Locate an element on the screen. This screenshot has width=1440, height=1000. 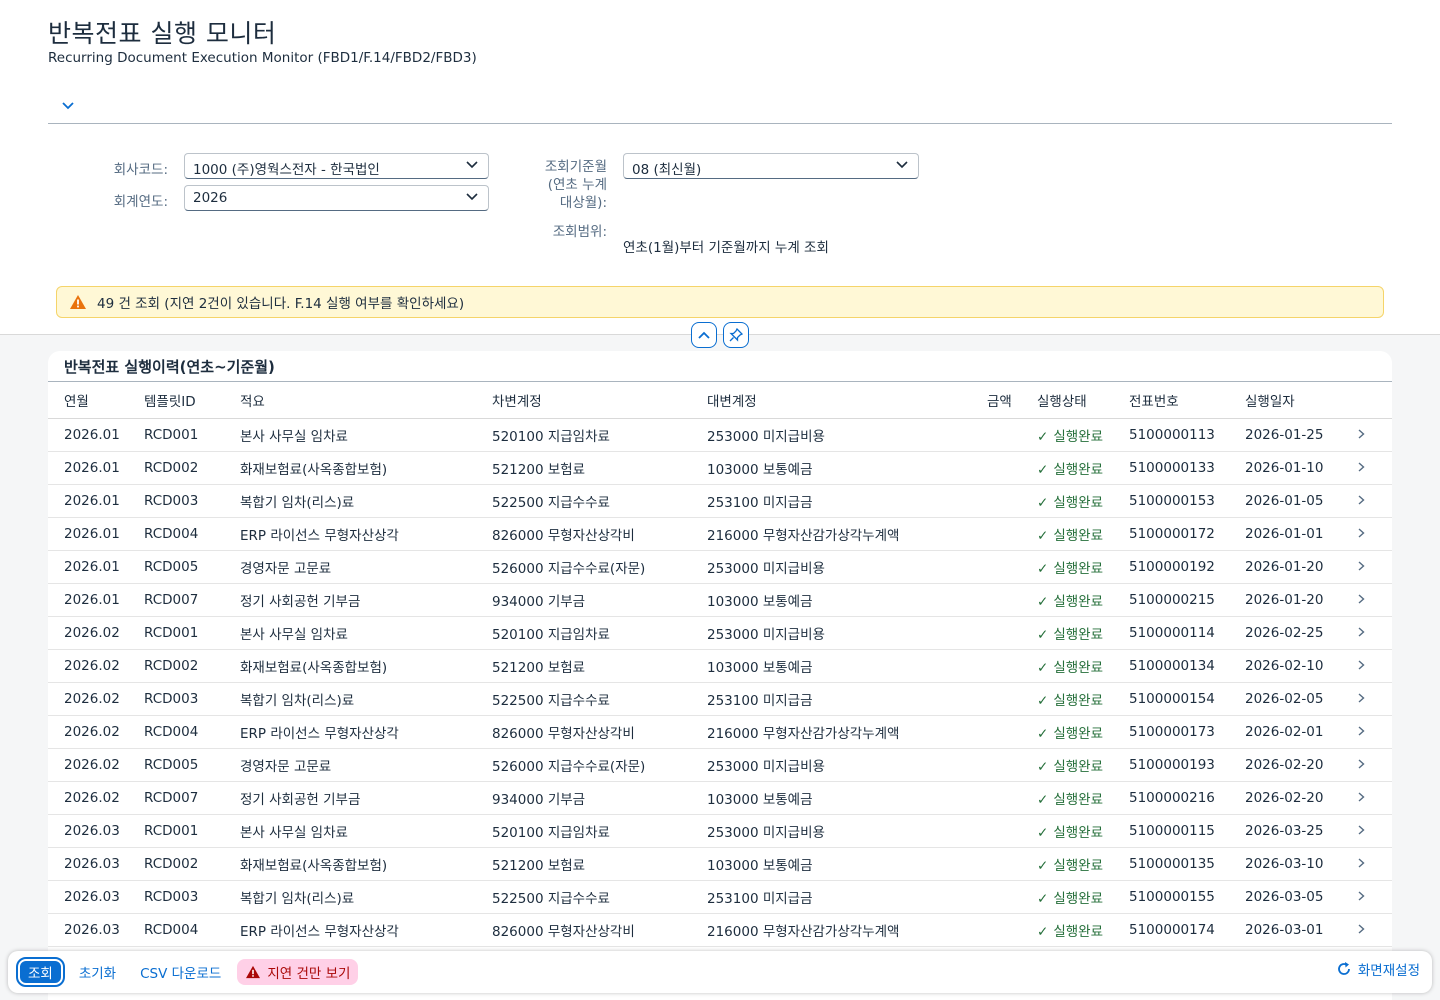
execution-date-cell: 2026-02-10 is located at coordinates (1280, 666).